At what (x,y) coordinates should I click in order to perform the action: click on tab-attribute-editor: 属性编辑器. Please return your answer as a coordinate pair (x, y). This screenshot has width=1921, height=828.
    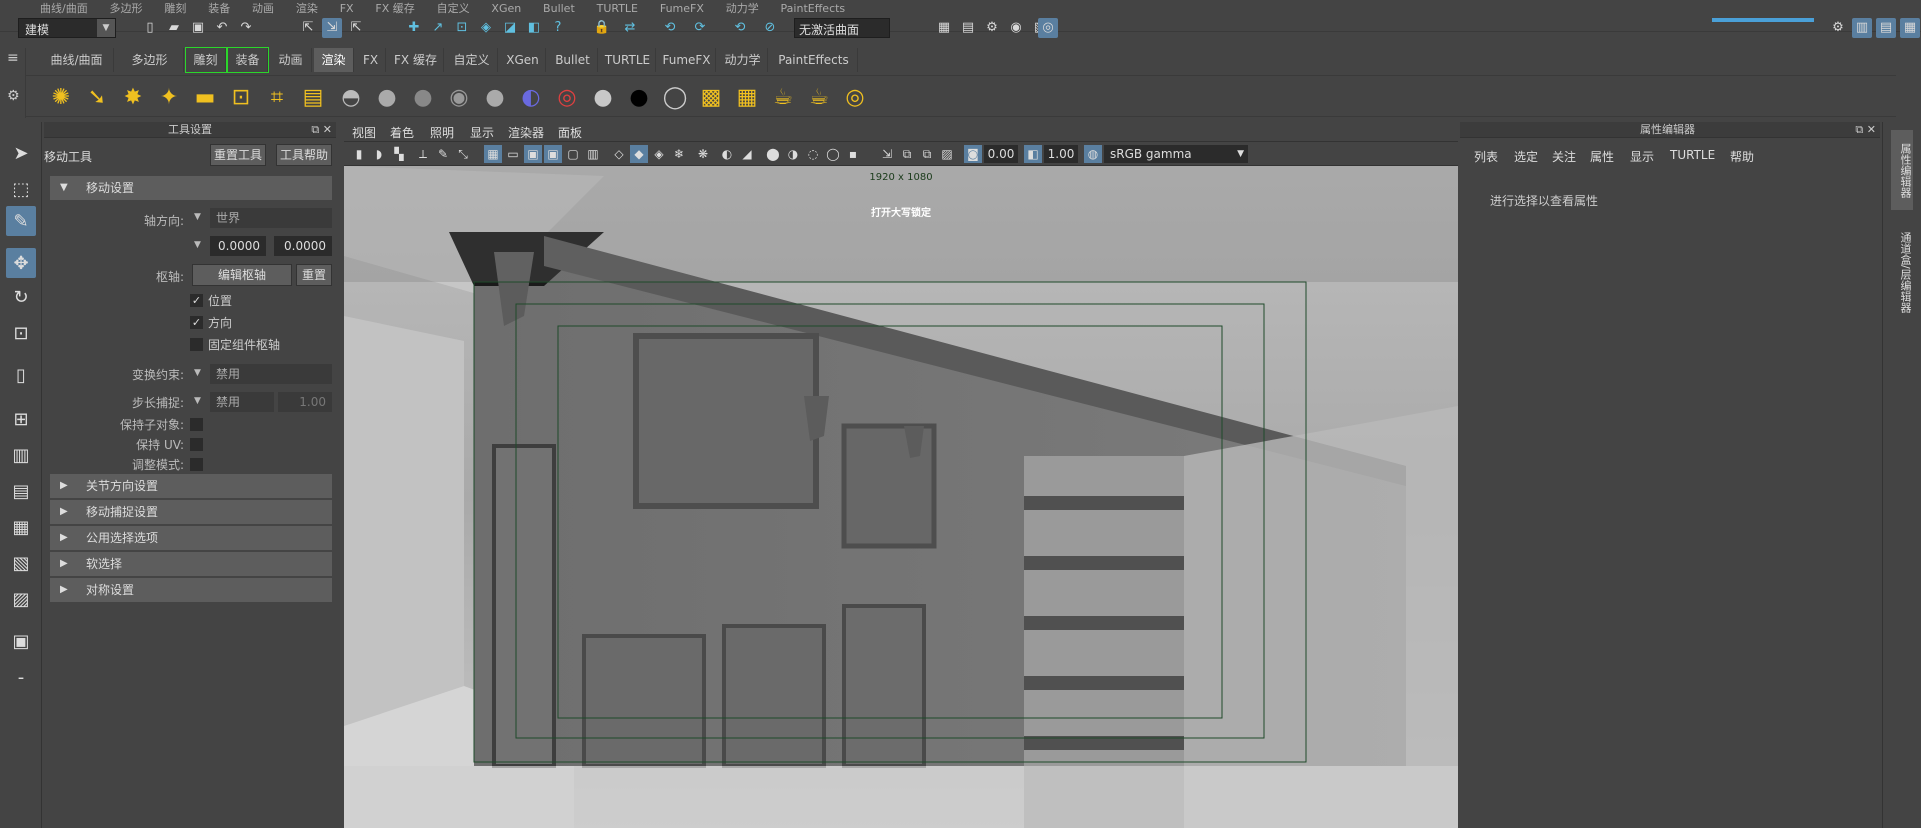
    Looking at the image, I should click on (1902, 170).